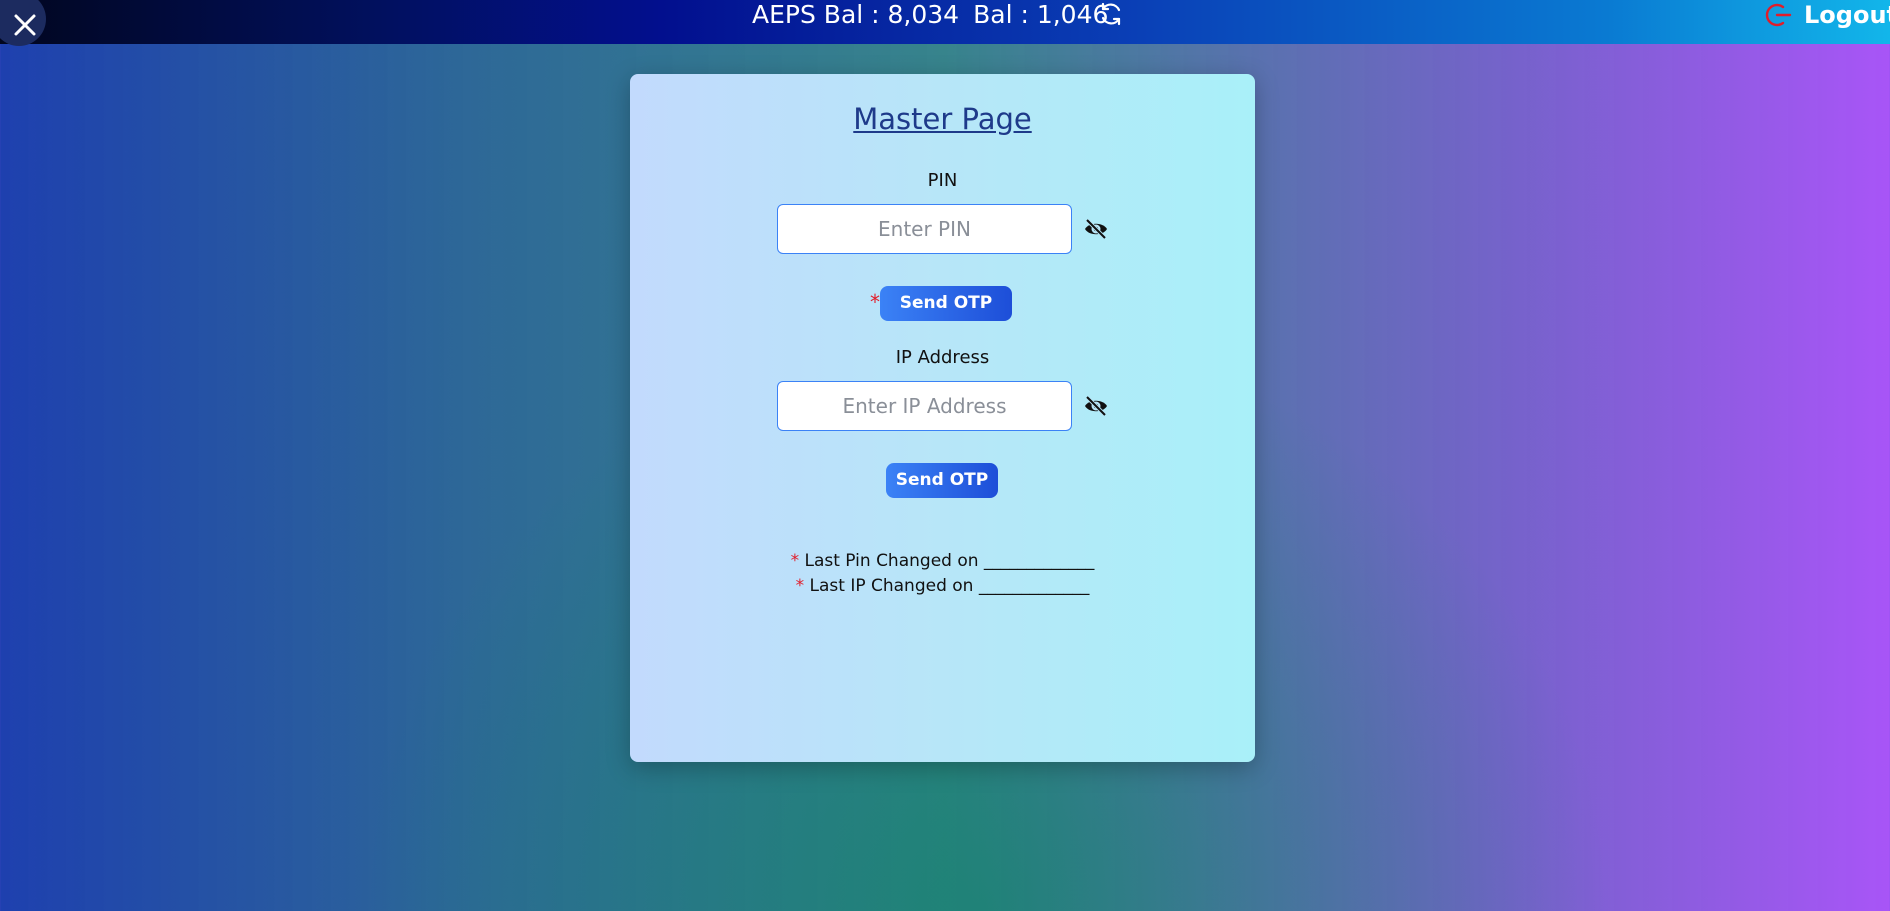 Image resolution: width=1890 pixels, height=911 pixels. What do you see at coordinates (856, 14) in the screenshot?
I see `aeps-balance: AEPS Bal : 8,034` at bounding box center [856, 14].